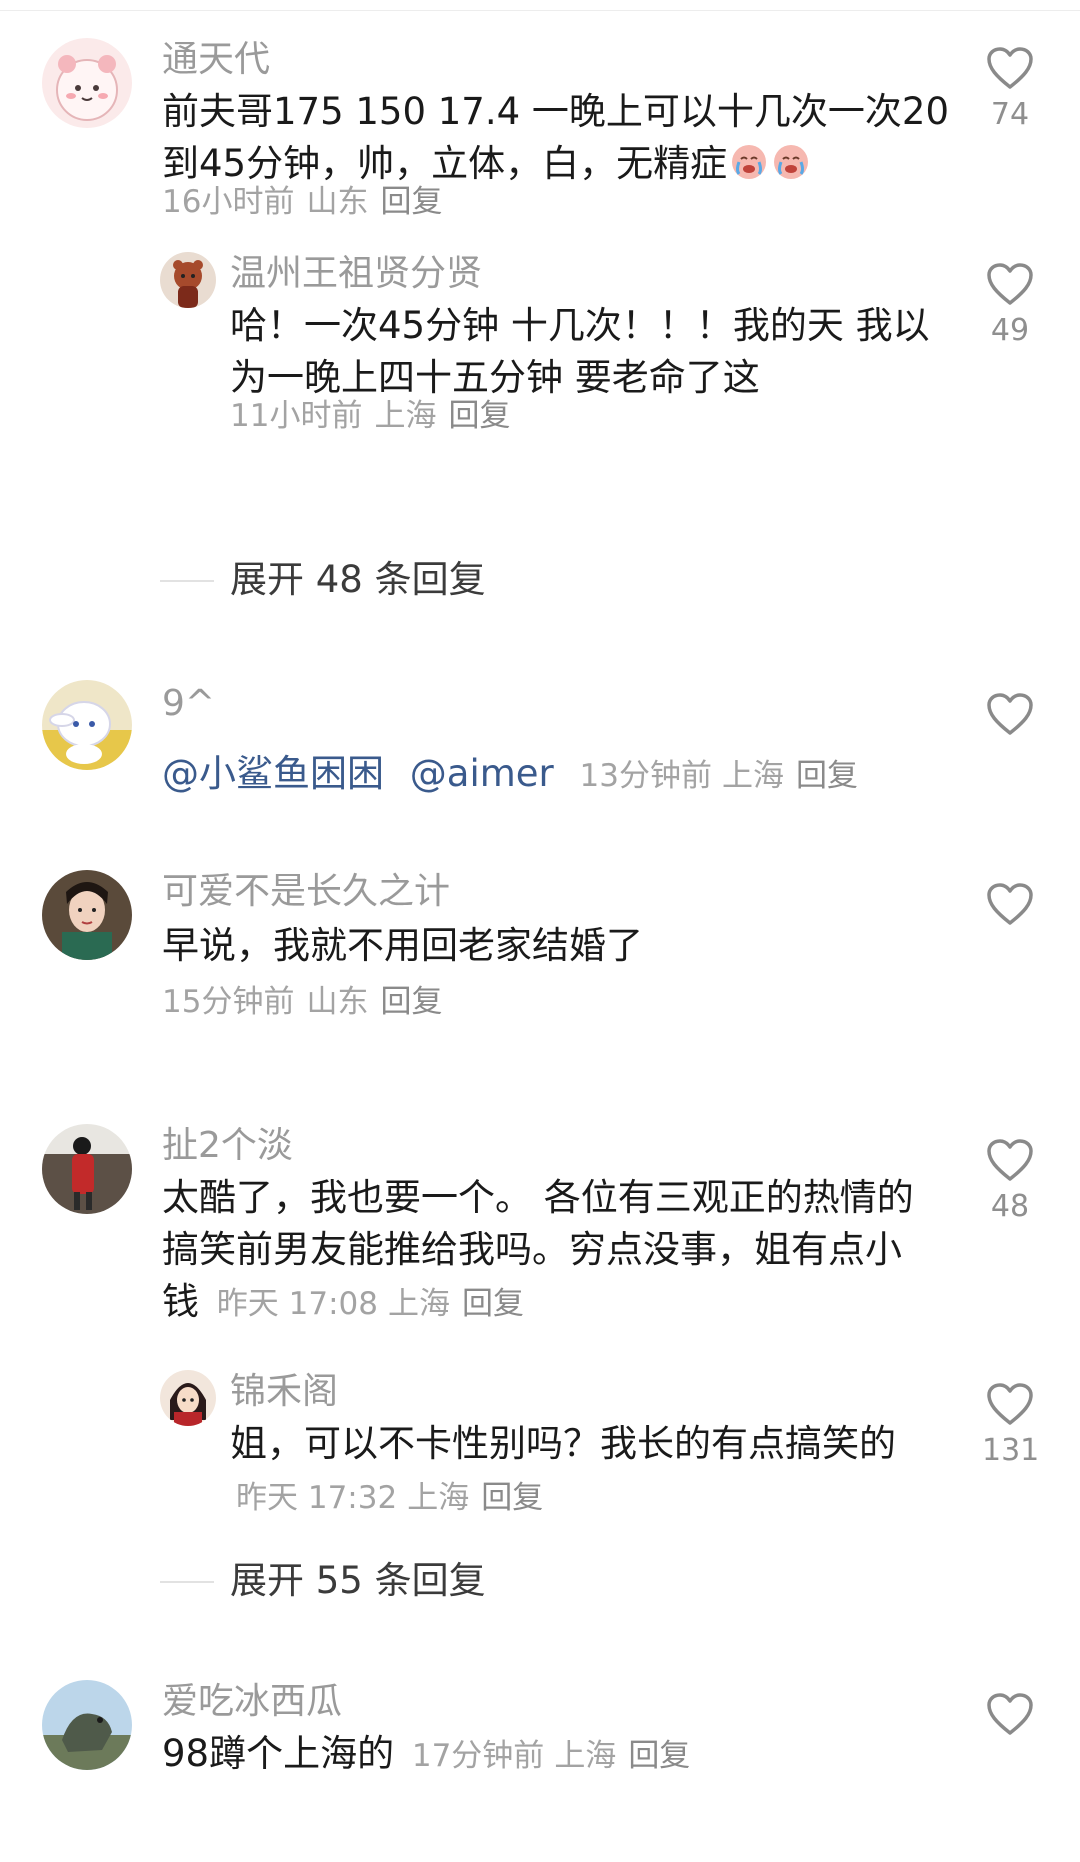 The width and height of the screenshot is (1080, 1862). Describe the element at coordinates (356, 274) in the screenshot. I see `username: 温州王祖贤分贤` at that location.